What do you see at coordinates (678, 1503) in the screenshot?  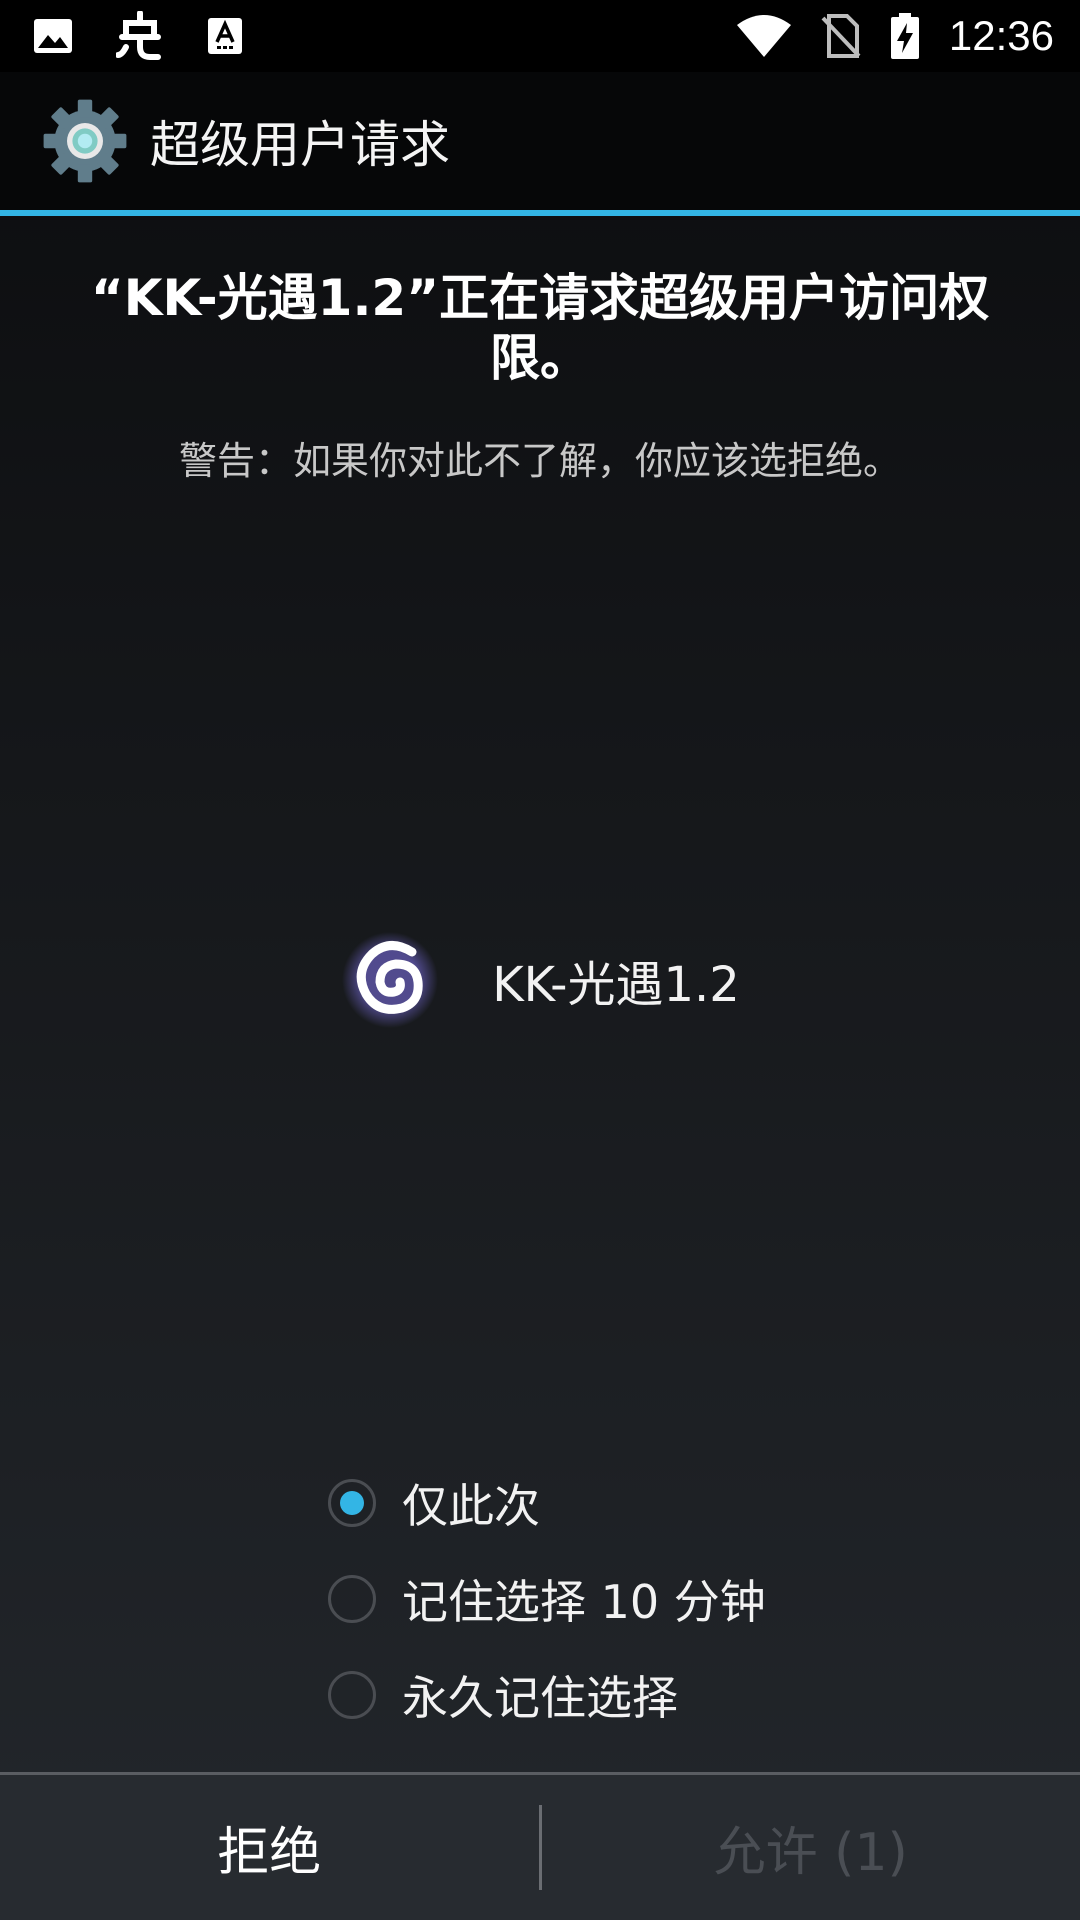 I see `option-once: 仅此次` at bounding box center [678, 1503].